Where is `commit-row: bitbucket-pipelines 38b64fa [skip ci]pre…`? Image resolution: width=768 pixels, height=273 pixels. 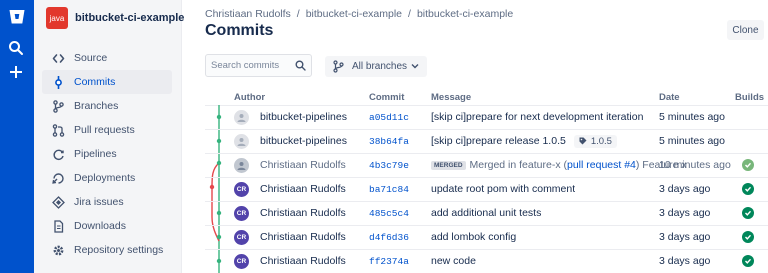
commit-row: bitbucket-pipelines 38b64fa [skip ci]pre… is located at coordinates (486, 141).